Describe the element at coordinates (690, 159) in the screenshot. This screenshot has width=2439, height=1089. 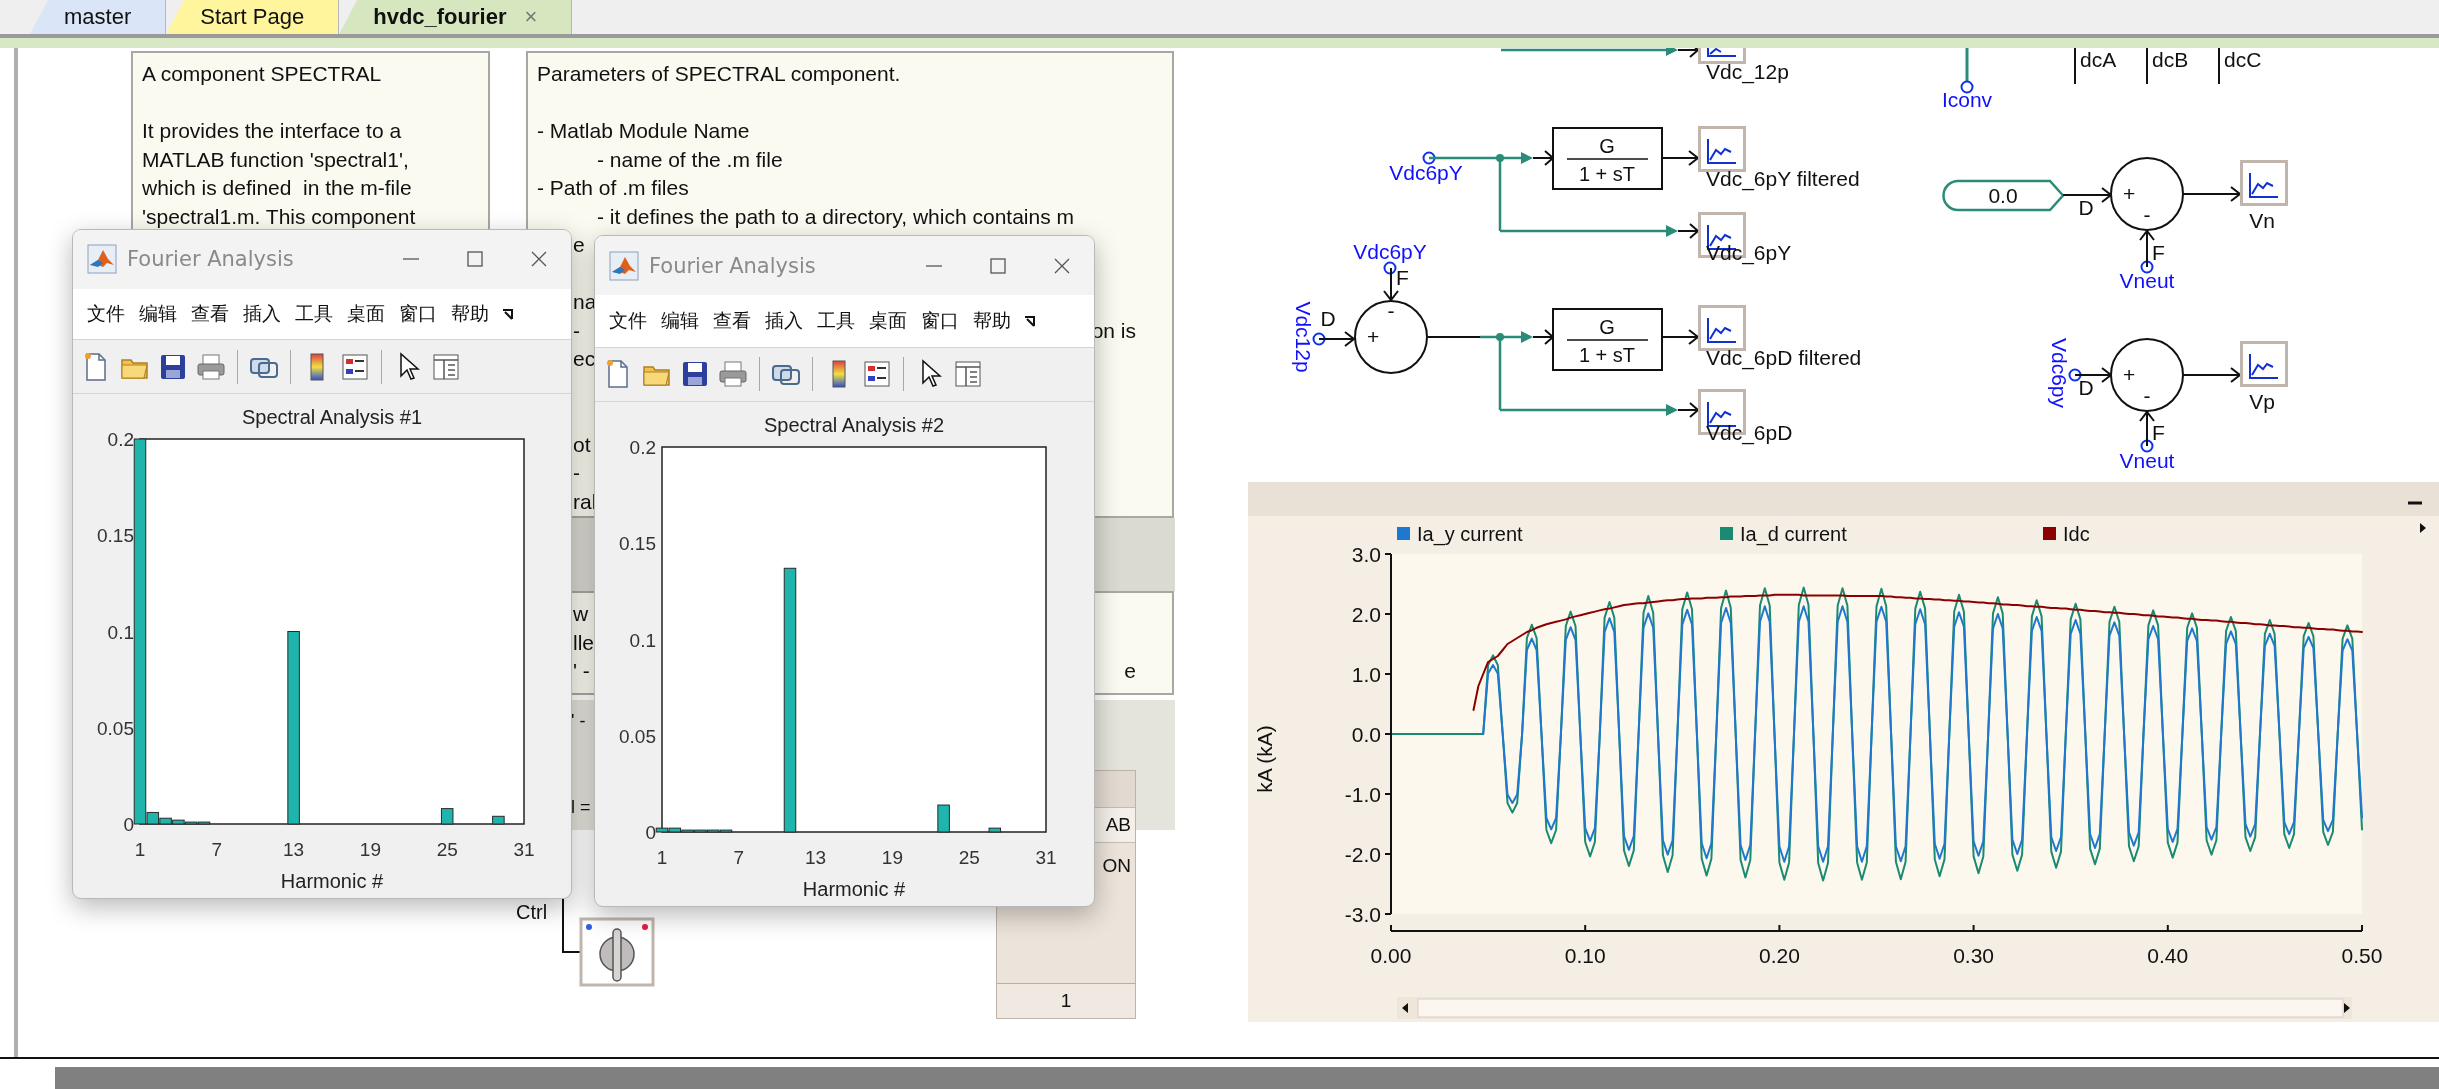
I see `note-text: - name of the .m file` at that location.